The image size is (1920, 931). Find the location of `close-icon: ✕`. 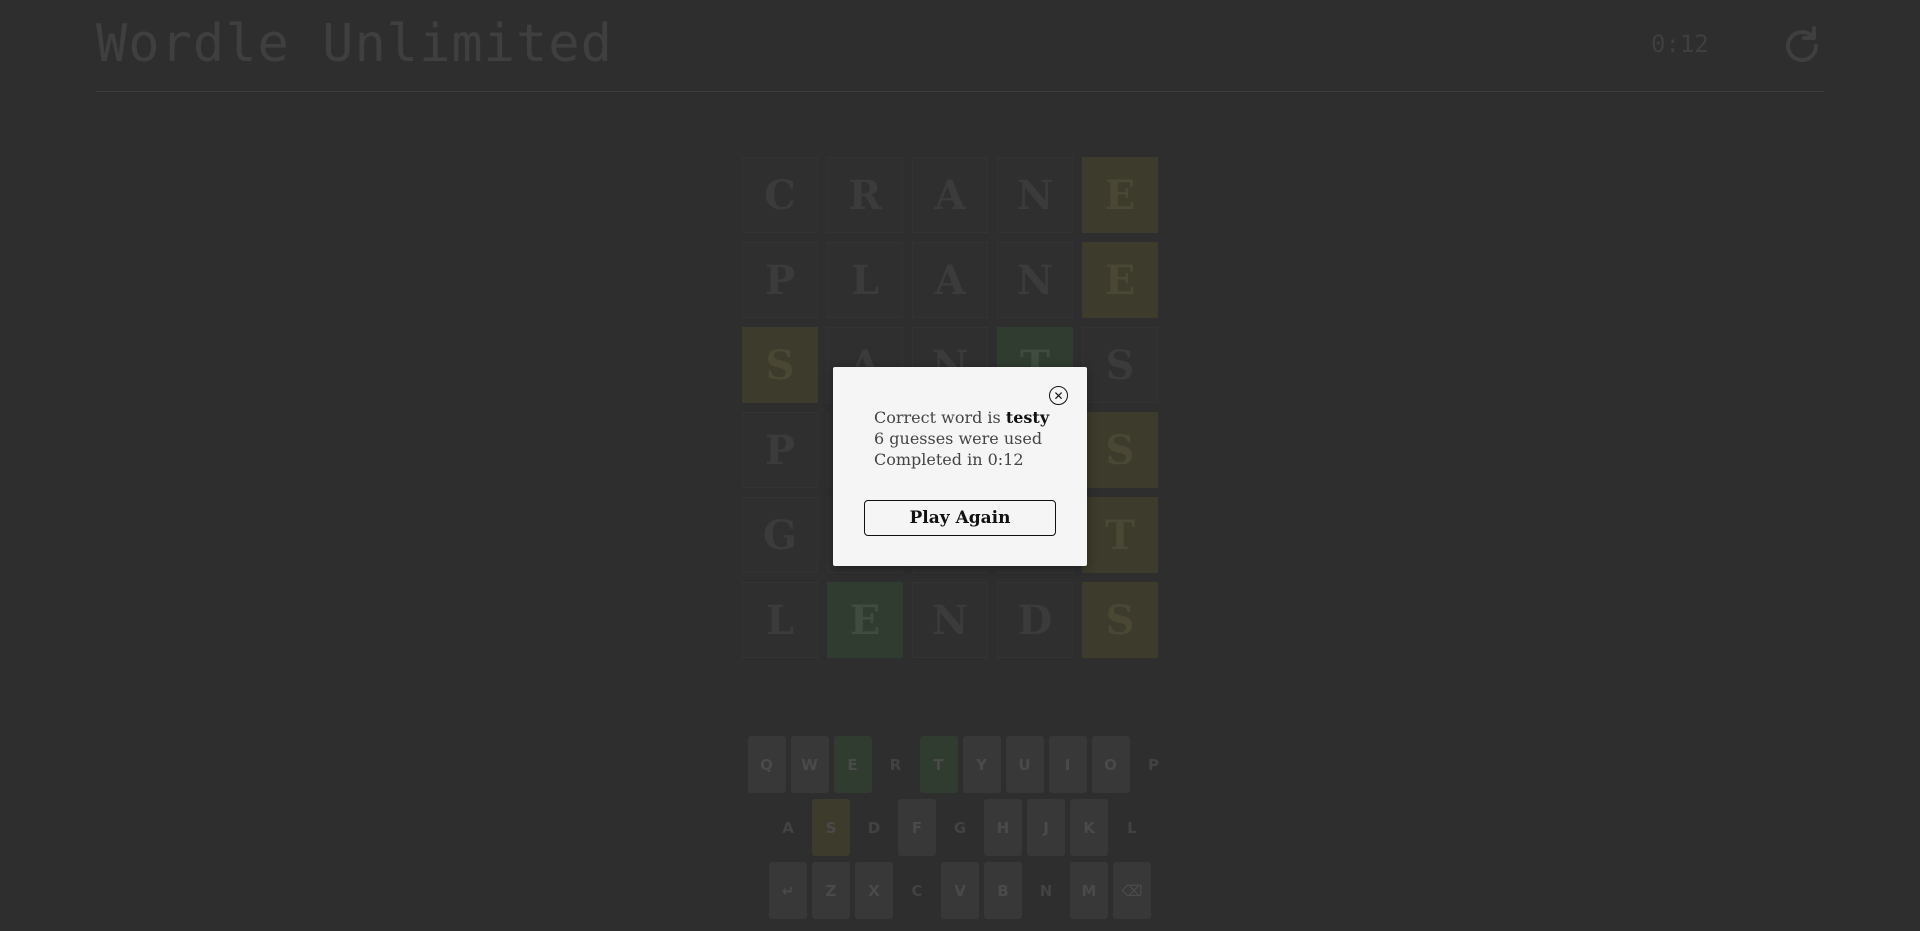

close-icon: ✕ is located at coordinates (1058, 395).